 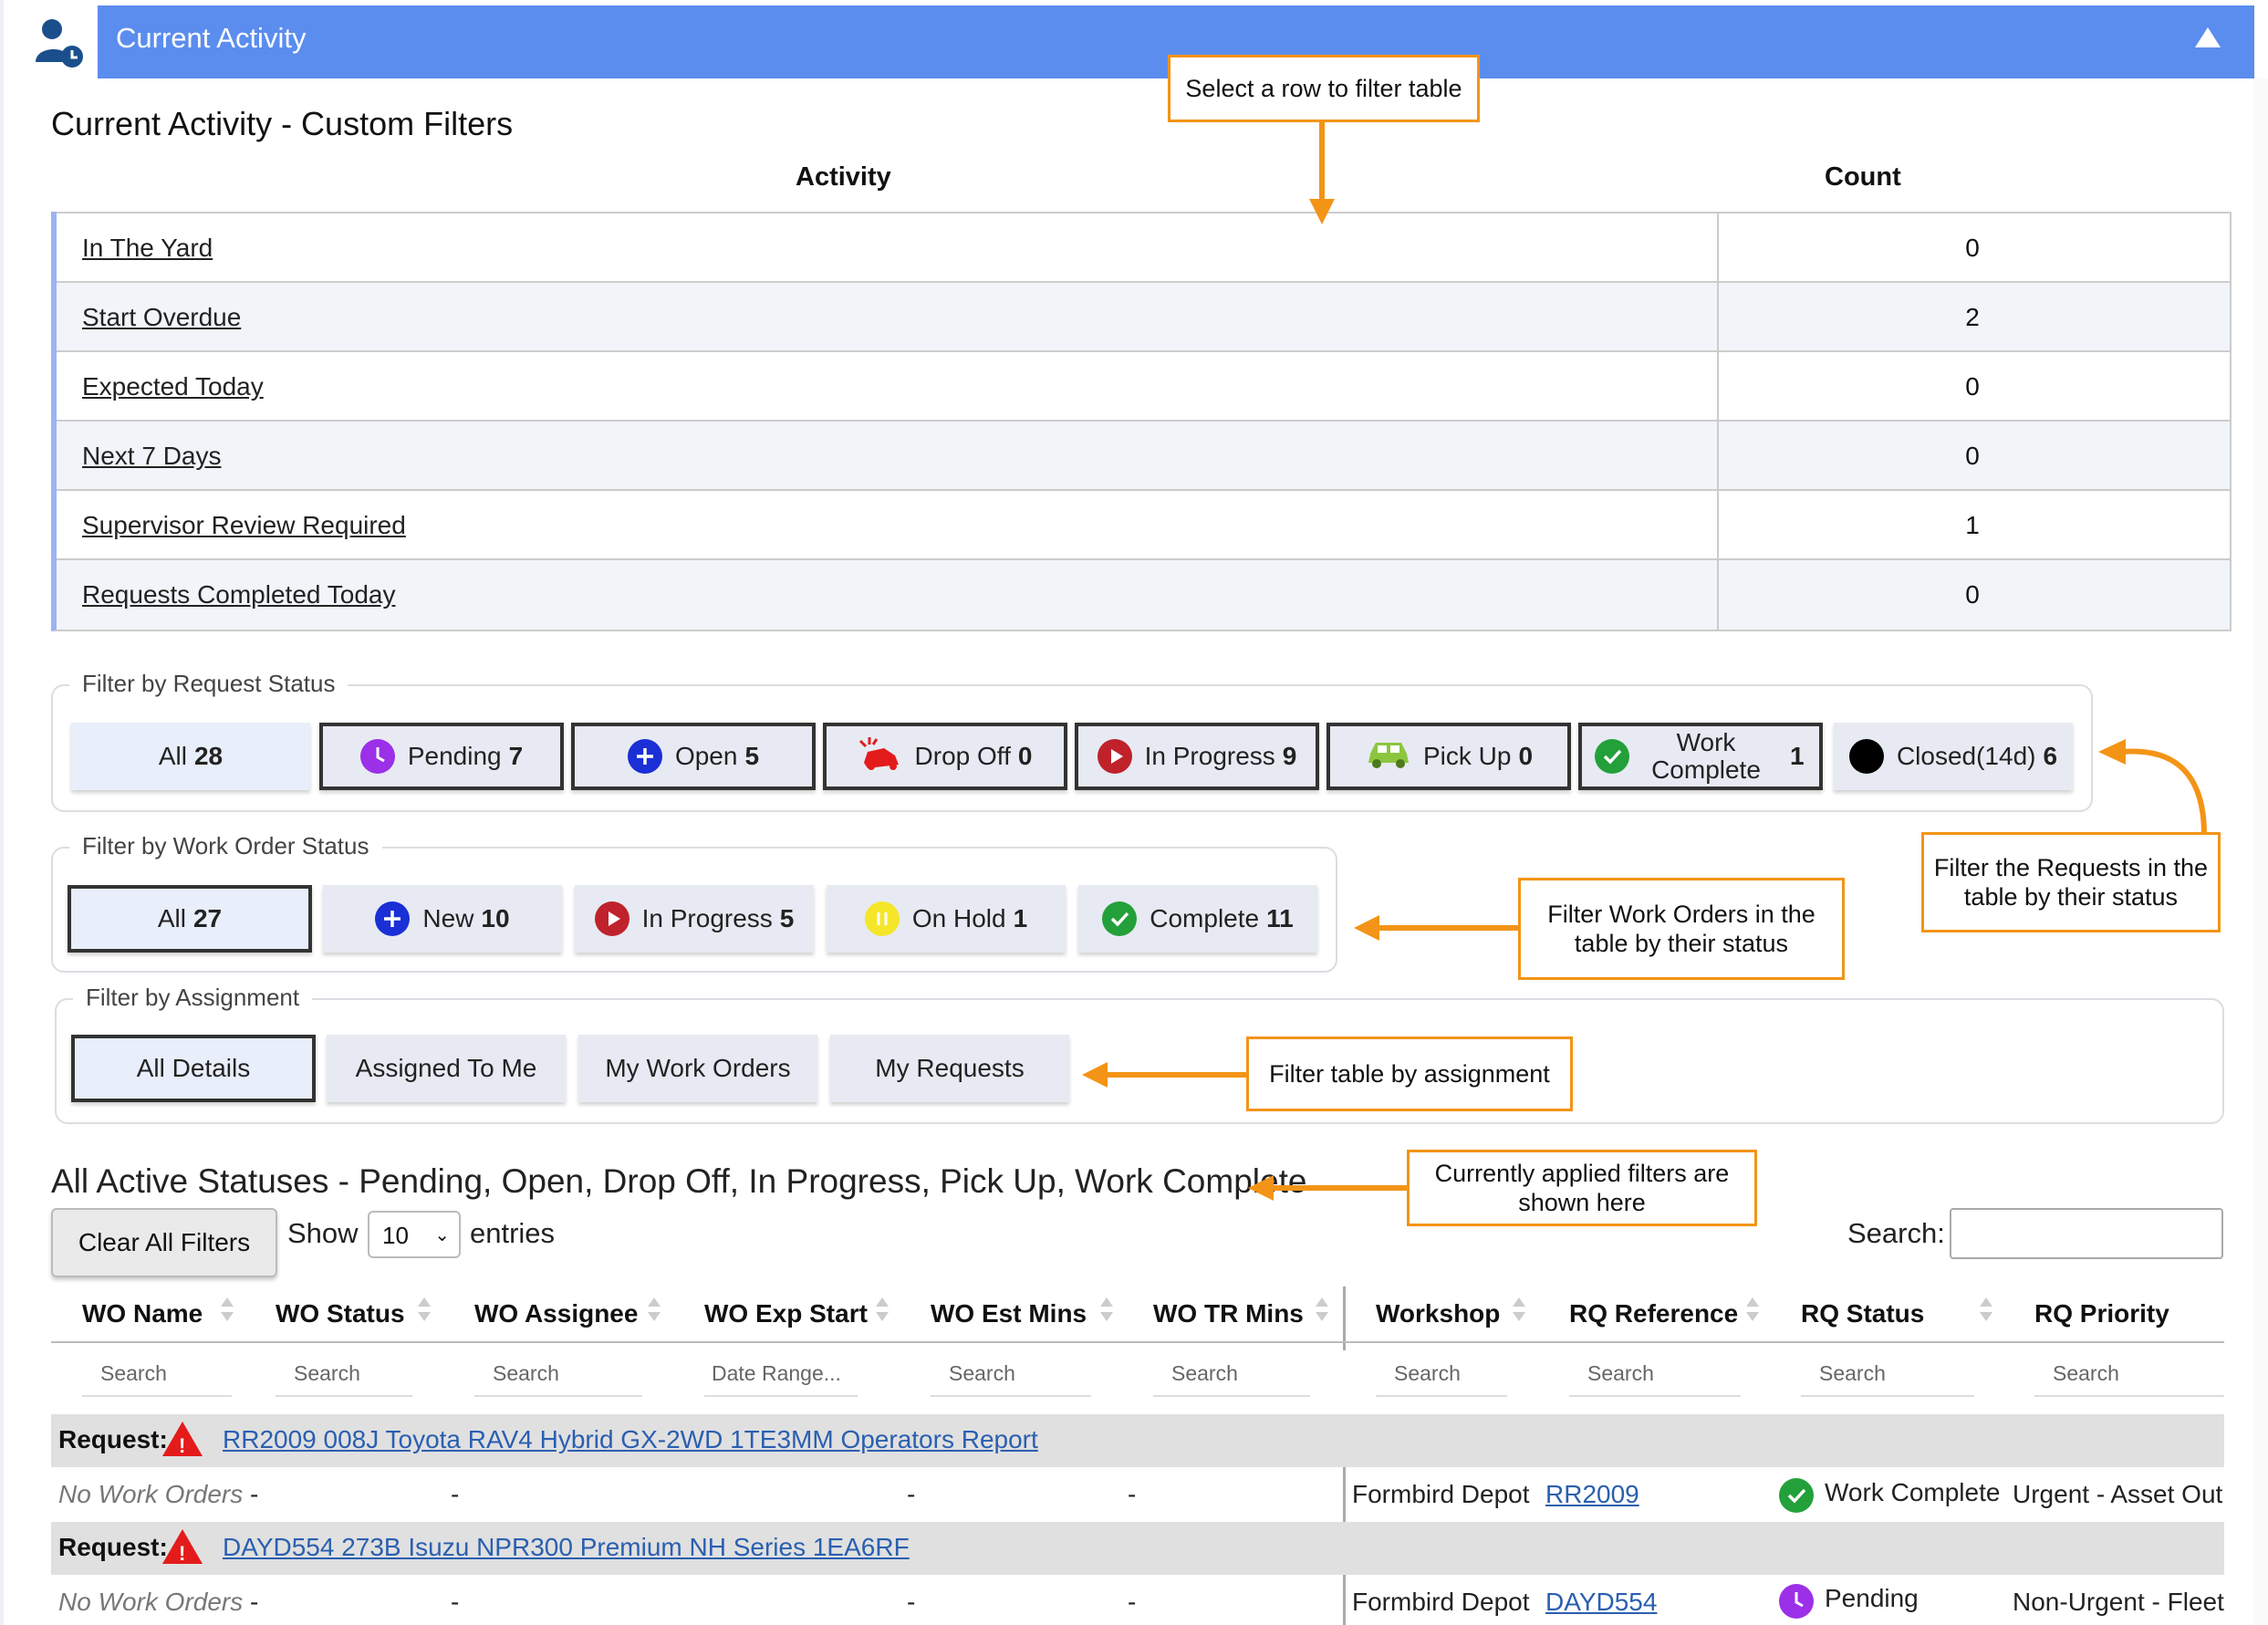 I want to click on rq-status-cell: Work Complete, so click(x=1913, y=1492).